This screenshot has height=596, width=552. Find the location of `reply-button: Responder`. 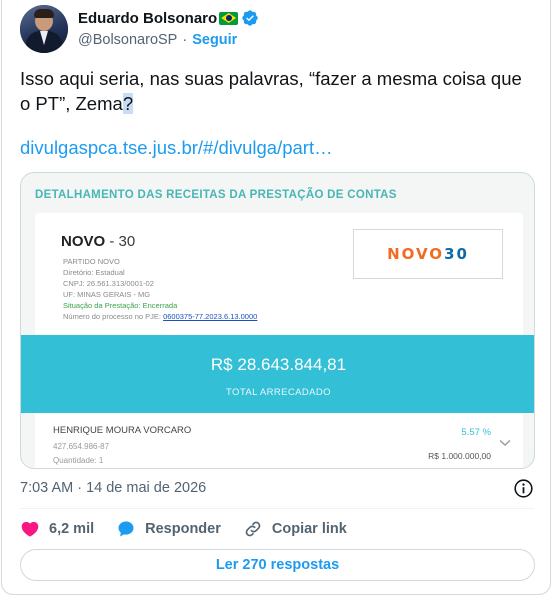

reply-button: Responder is located at coordinates (168, 529).